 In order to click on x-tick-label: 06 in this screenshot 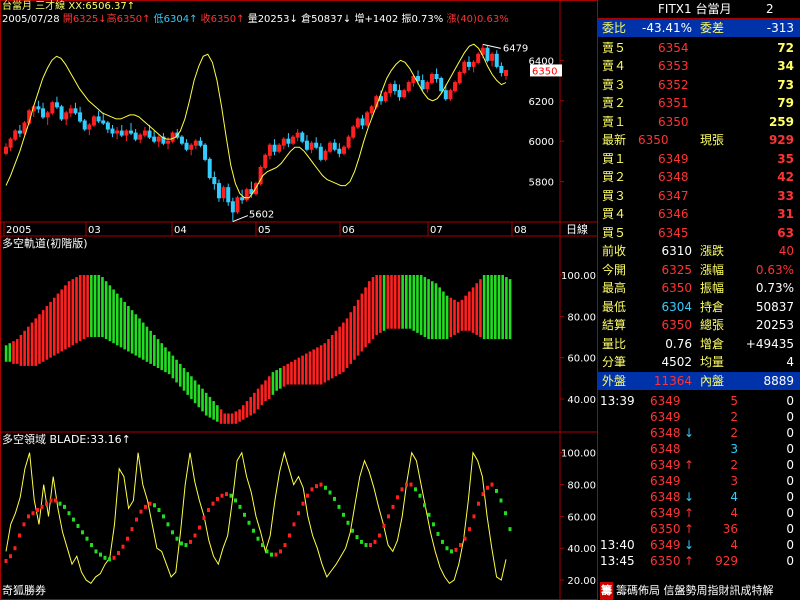, I will do `click(348, 230)`.